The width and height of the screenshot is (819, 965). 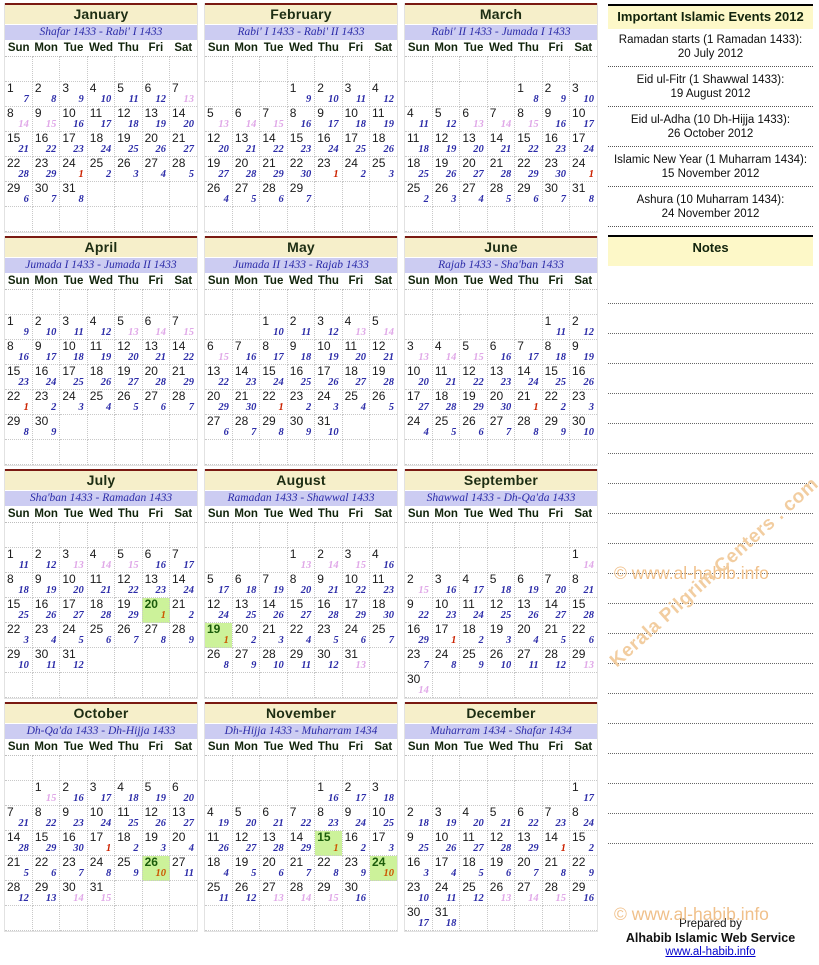 What do you see at coordinates (46, 327) in the screenshot?
I see `day-cell: 2 10` at bounding box center [46, 327].